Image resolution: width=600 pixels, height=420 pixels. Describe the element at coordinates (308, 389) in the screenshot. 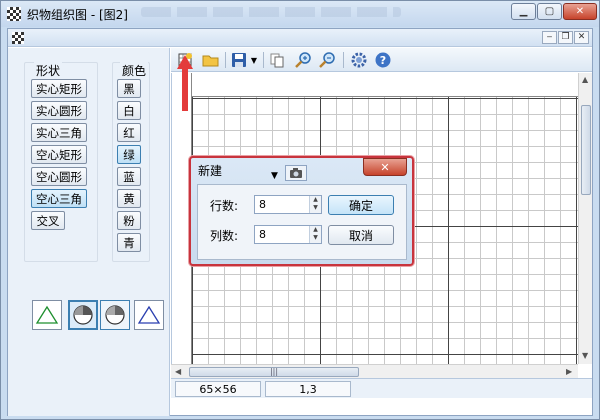

I see `status-cursor-position: 1,3` at that location.